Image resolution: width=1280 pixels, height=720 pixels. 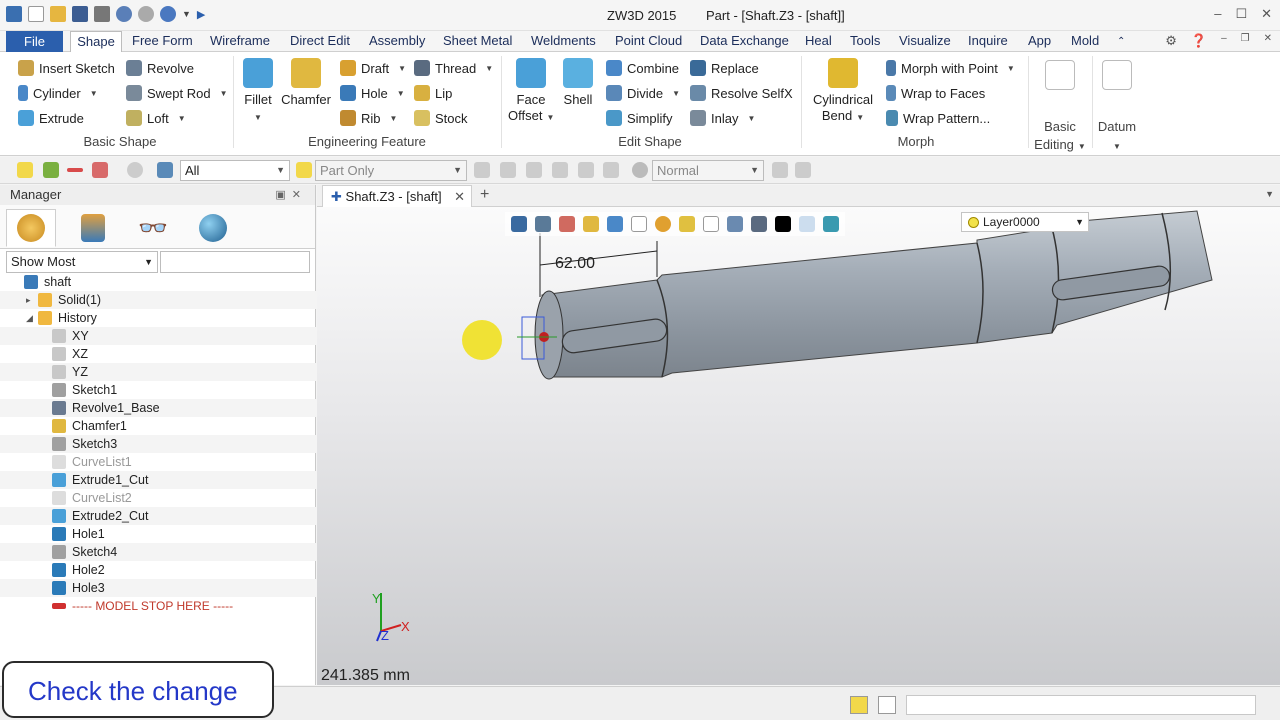 What do you see at coordinates (859, 705) in the screenshot?
I see `status-mode-icon` at bounding box center [859, 705].